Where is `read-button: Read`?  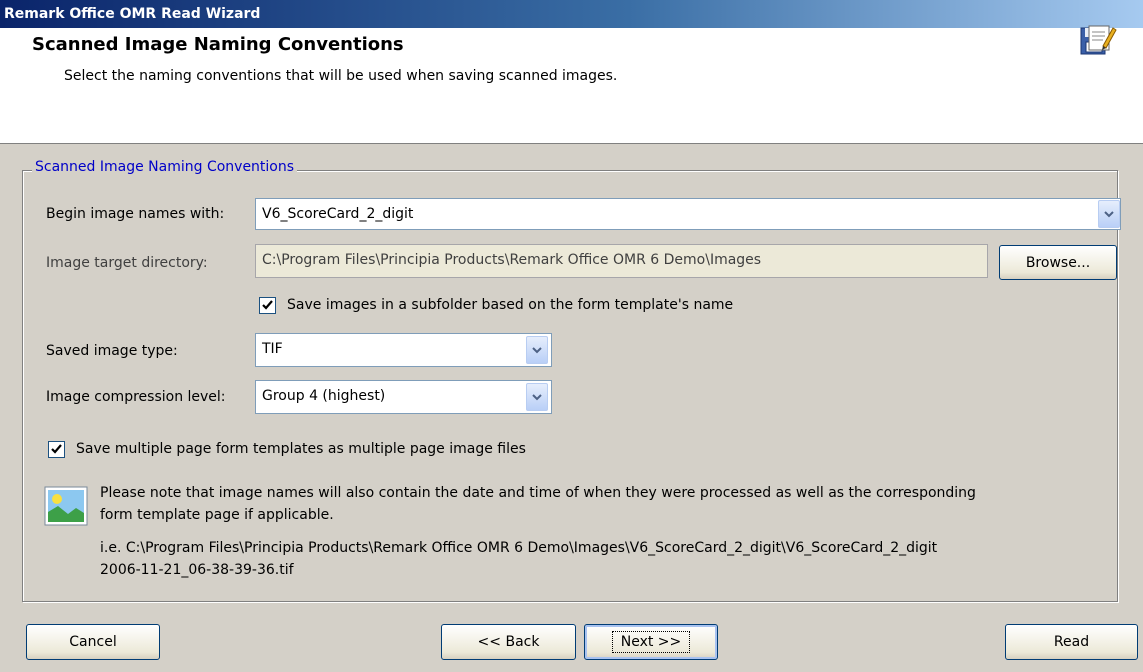 read-button: Read is located at coordinates (1071, 642).